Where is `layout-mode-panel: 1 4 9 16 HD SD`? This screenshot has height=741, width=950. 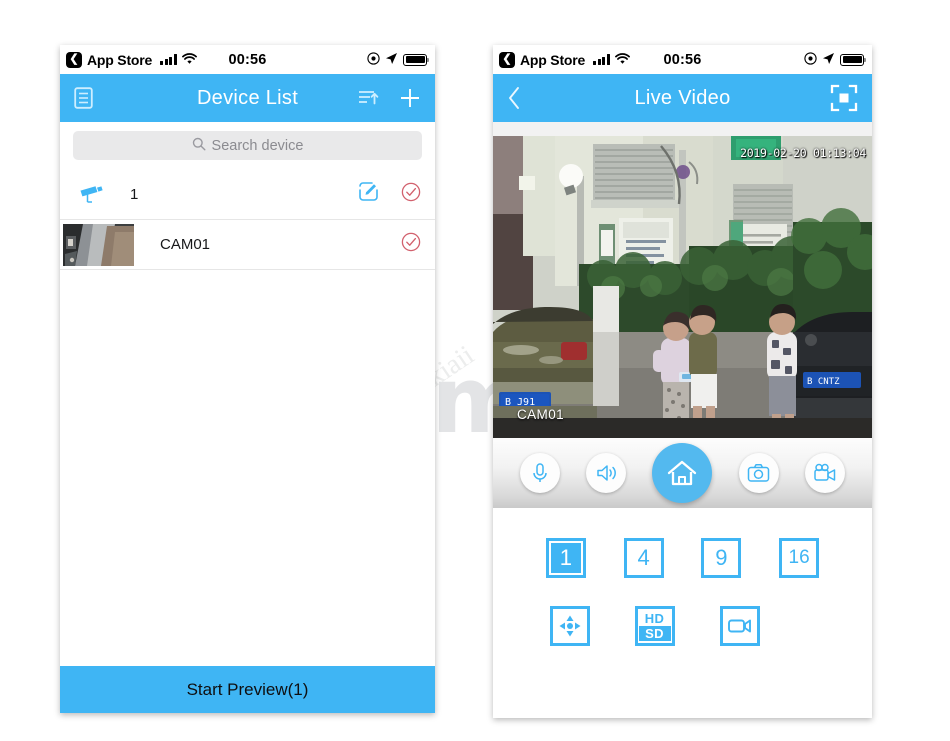
layout-mode-panel: 1 4 9 16 HD SD is located at coordinates (682, 577).